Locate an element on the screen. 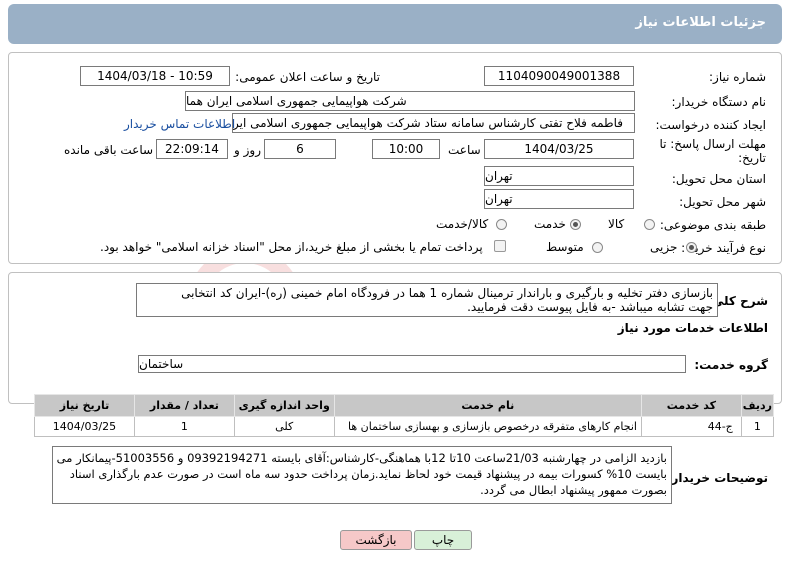  process-option-minor-label: جزیی is located at coordinates (664, 247).